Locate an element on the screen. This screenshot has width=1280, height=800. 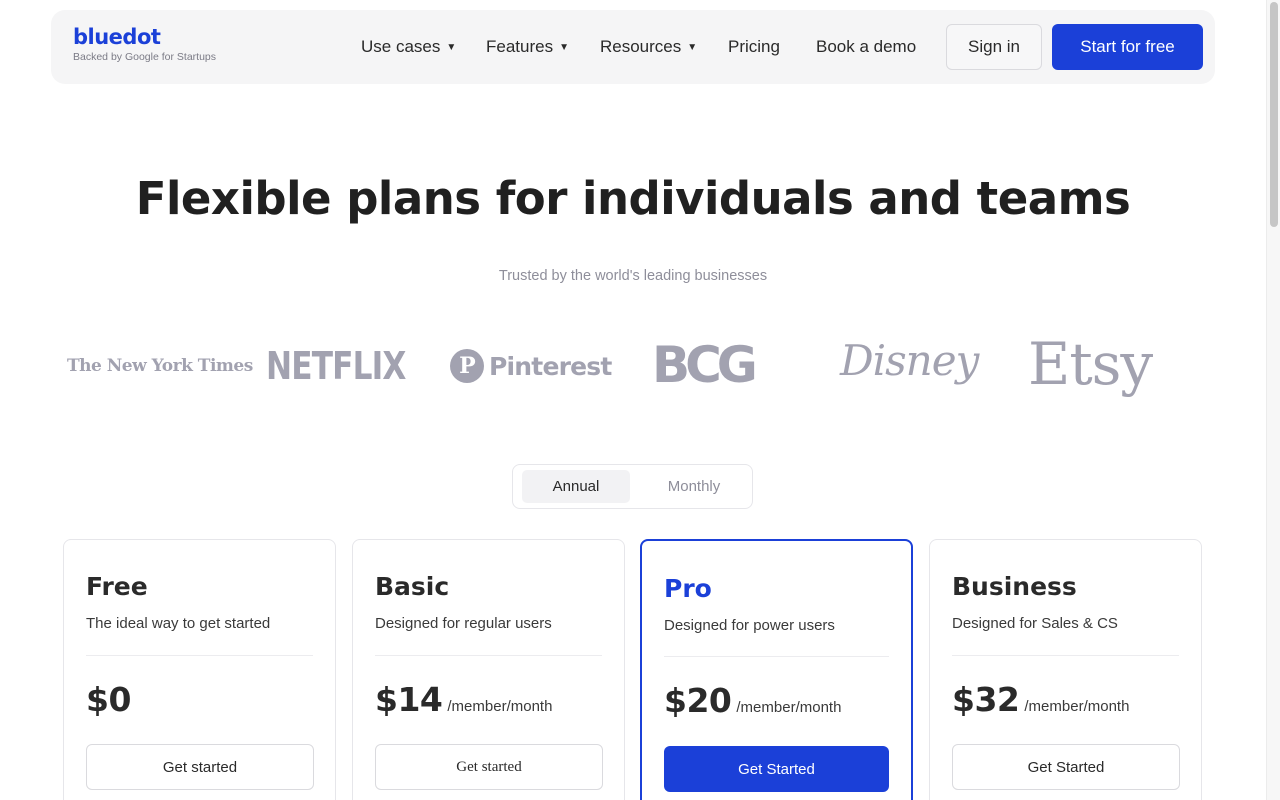
plan-price: $32 /member/month is located at coordinates (1040, 699).